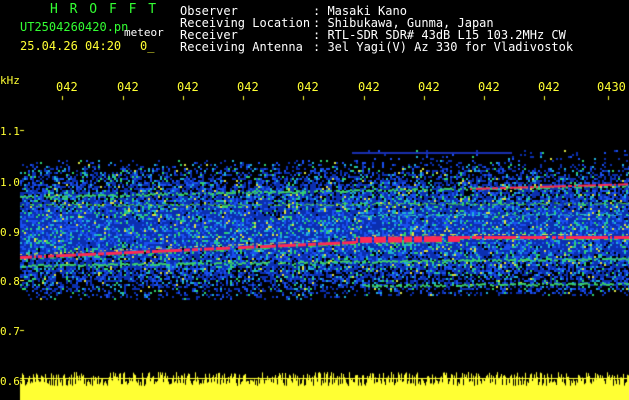 Image resolution: width=629 pixels, height=400 pixels. What do you see at coordinates (10, 131) in the screenshot?
I see `y-tick: 1.1` at bounding box center [10, 131].